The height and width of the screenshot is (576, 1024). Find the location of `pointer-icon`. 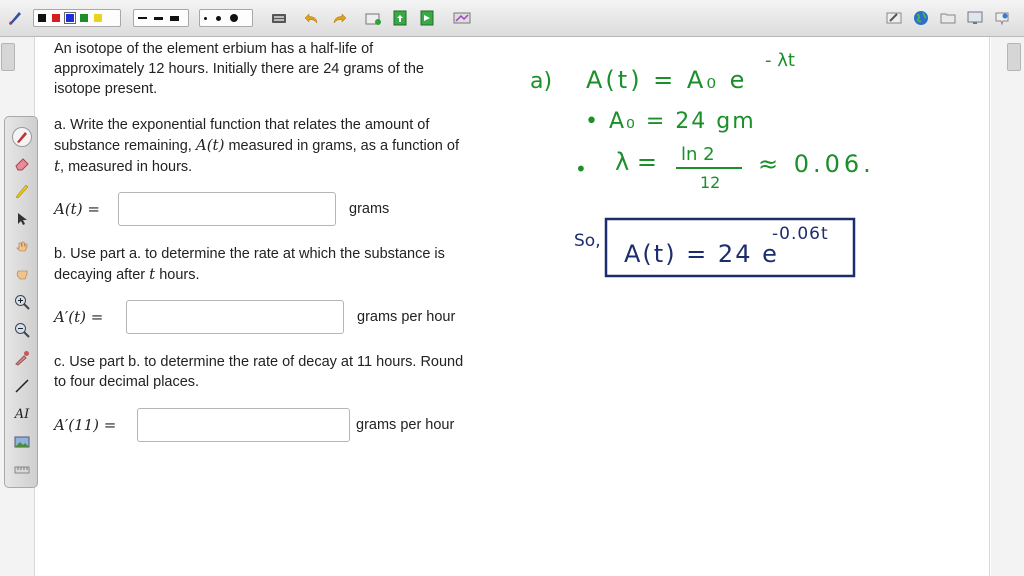

pointer-icon is located at coordinates (22, 219).